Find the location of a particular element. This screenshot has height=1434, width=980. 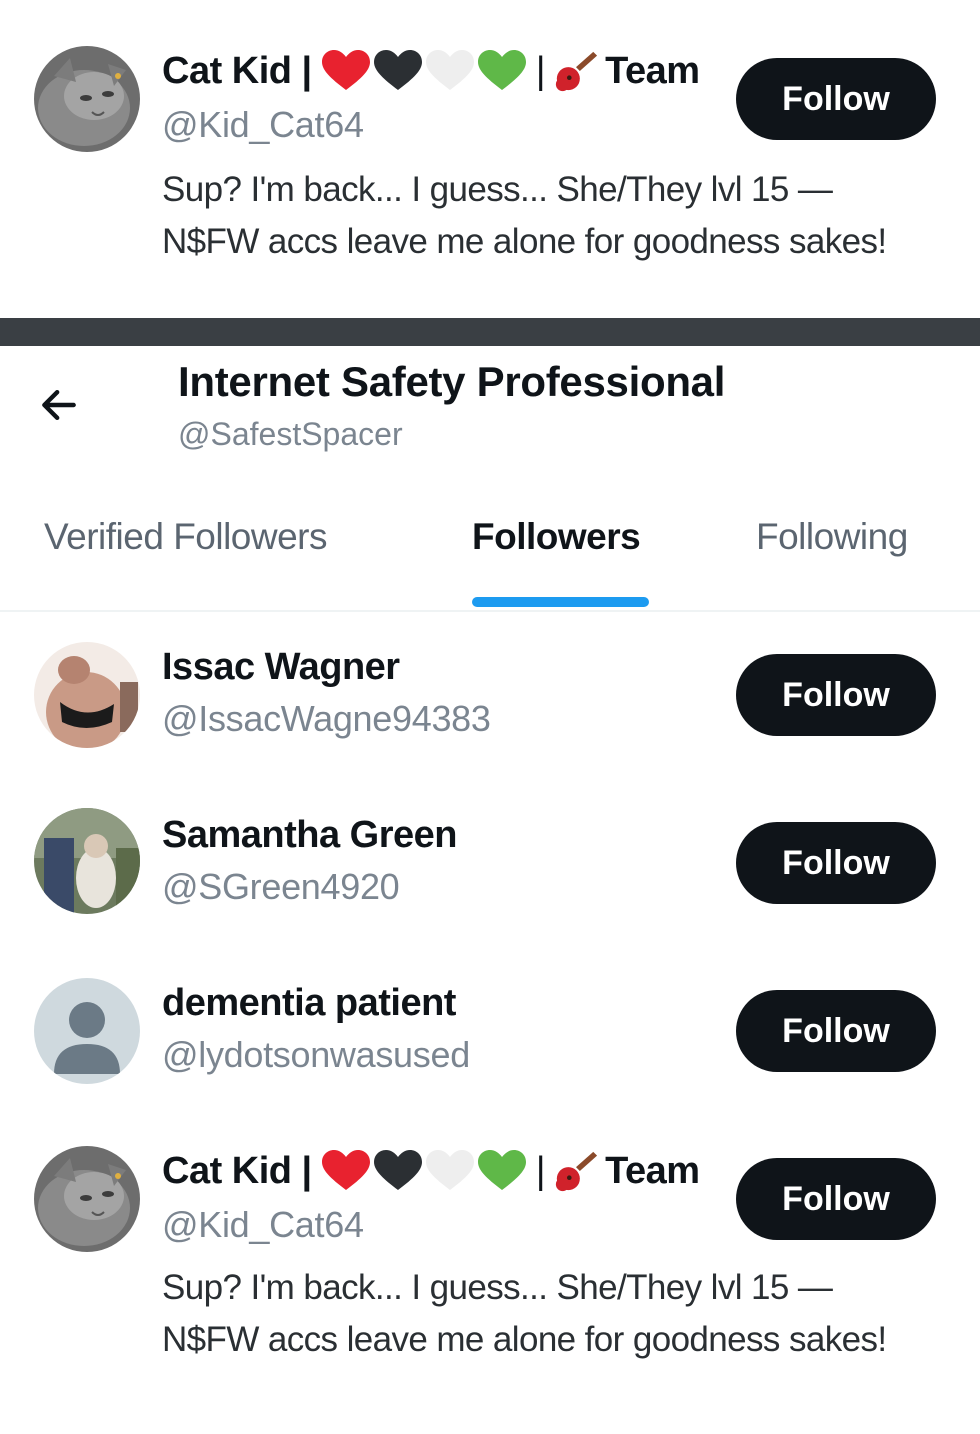

follower-handle: @IssacWagne94383 is located at coordinates (326, 718).